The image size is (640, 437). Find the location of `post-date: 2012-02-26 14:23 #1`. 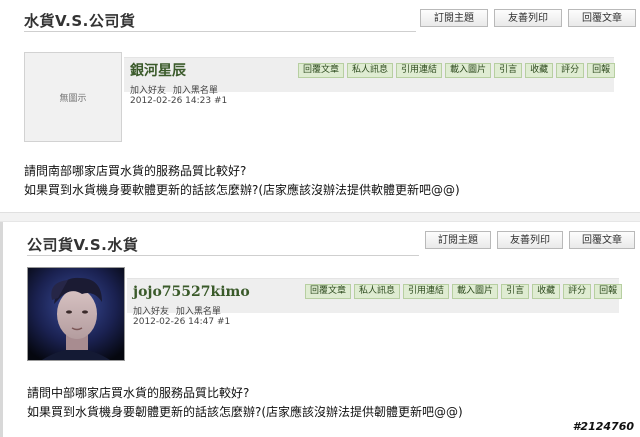

post-date: 2012-02-26 14:23 #1 is located at coordinates (179, 101).